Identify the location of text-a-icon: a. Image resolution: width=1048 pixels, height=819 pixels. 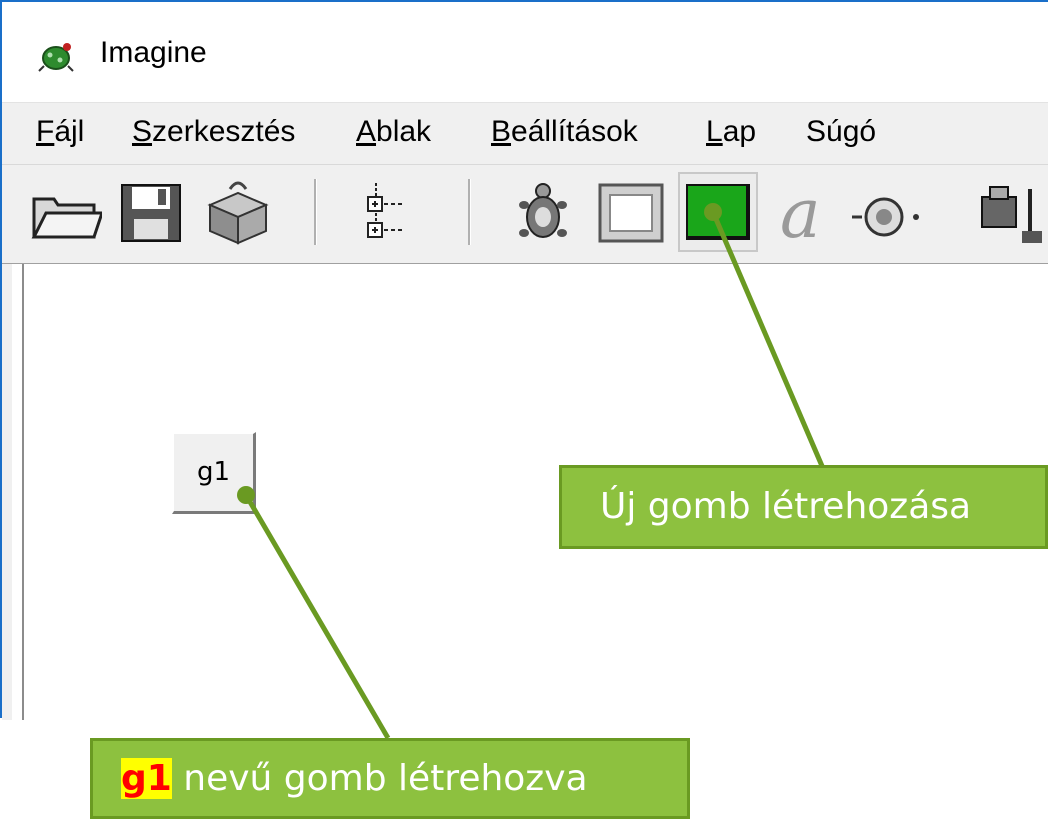
(809, 212).